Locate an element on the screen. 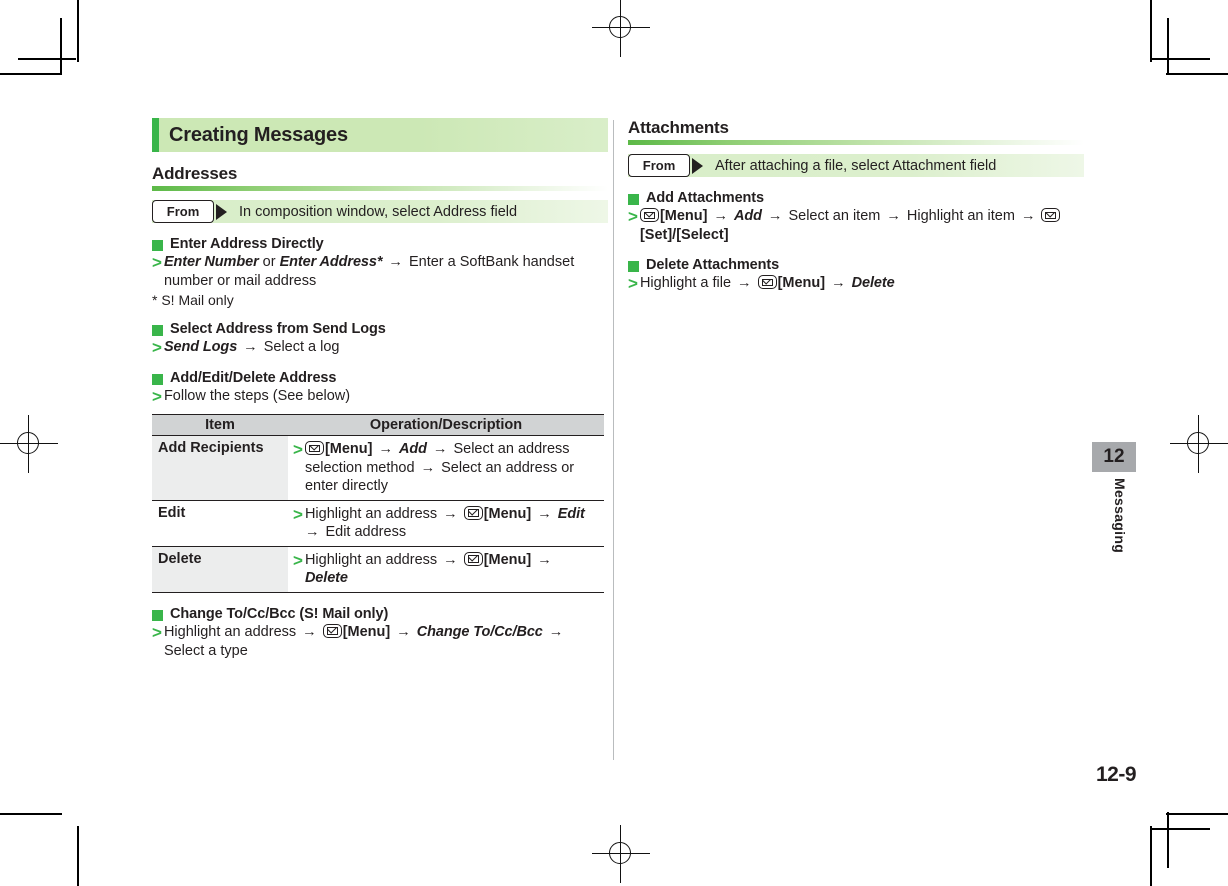 The width and height of the screenshot is (1228, 886). step-line: > Send Logs → Select a log is located at coordinates (380, 347).